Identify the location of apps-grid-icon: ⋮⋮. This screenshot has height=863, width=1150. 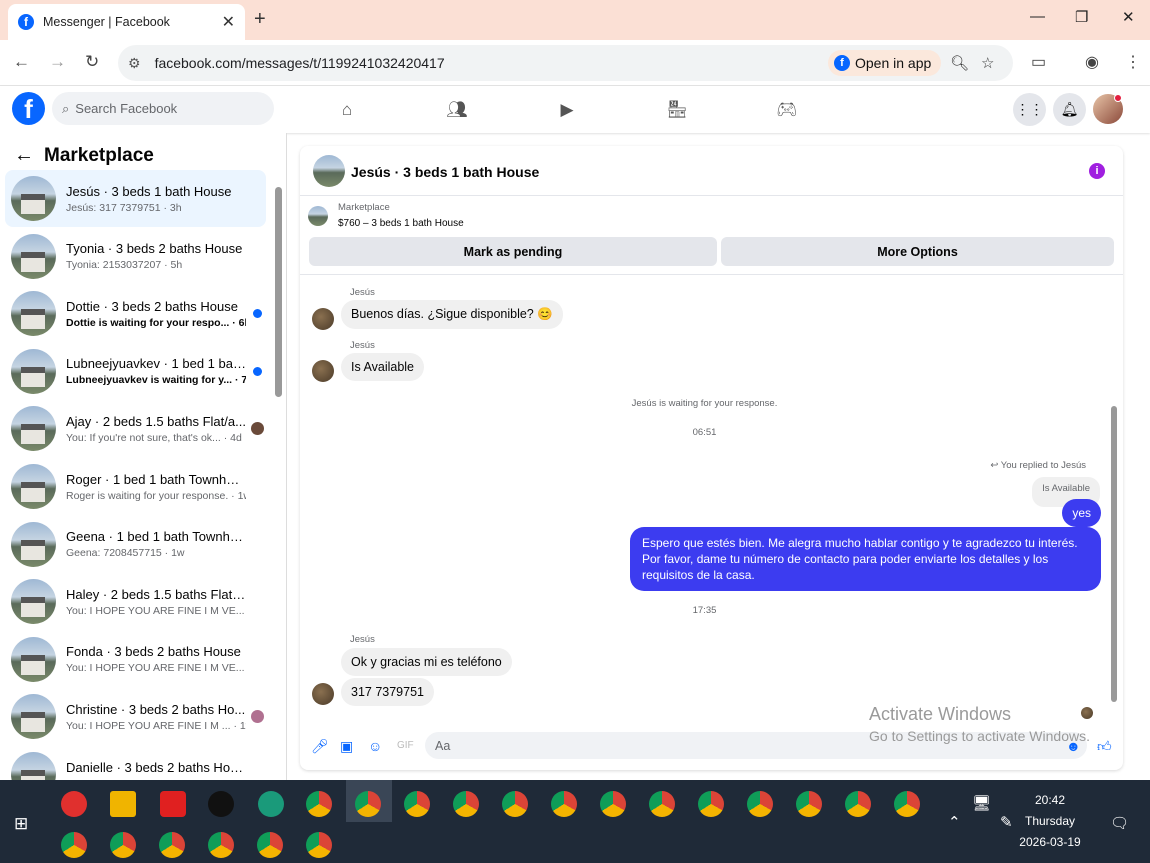
(1029, 109).